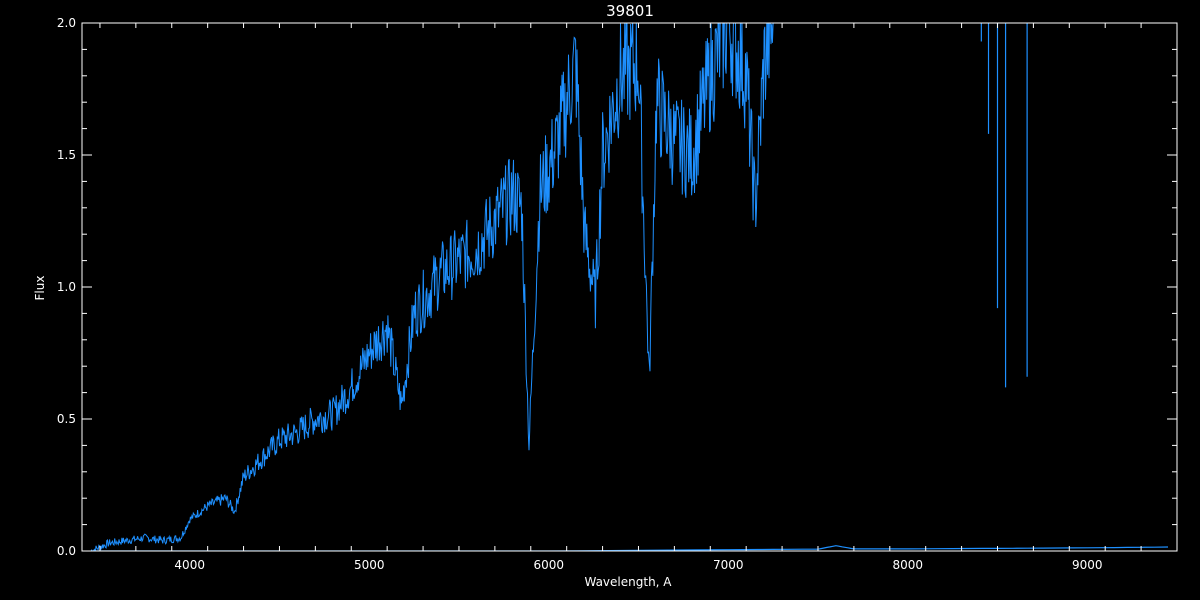  I want to click on y-tick-label: 1.0, so click(66, 287).